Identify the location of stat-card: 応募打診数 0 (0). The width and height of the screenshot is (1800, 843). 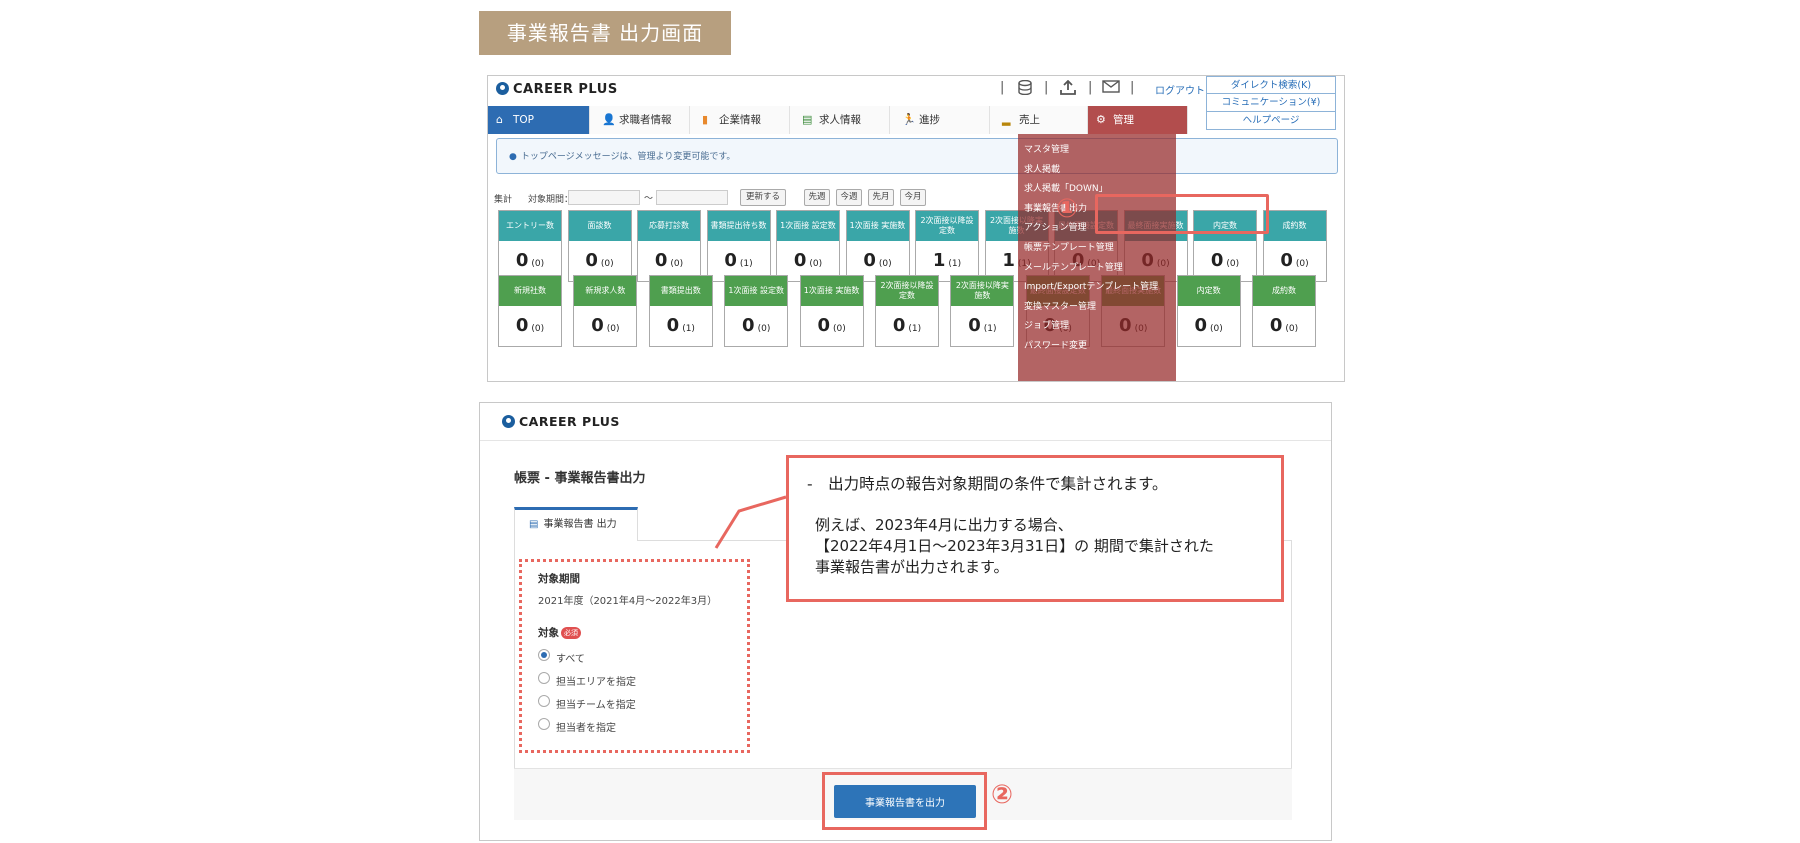
(669, 246).